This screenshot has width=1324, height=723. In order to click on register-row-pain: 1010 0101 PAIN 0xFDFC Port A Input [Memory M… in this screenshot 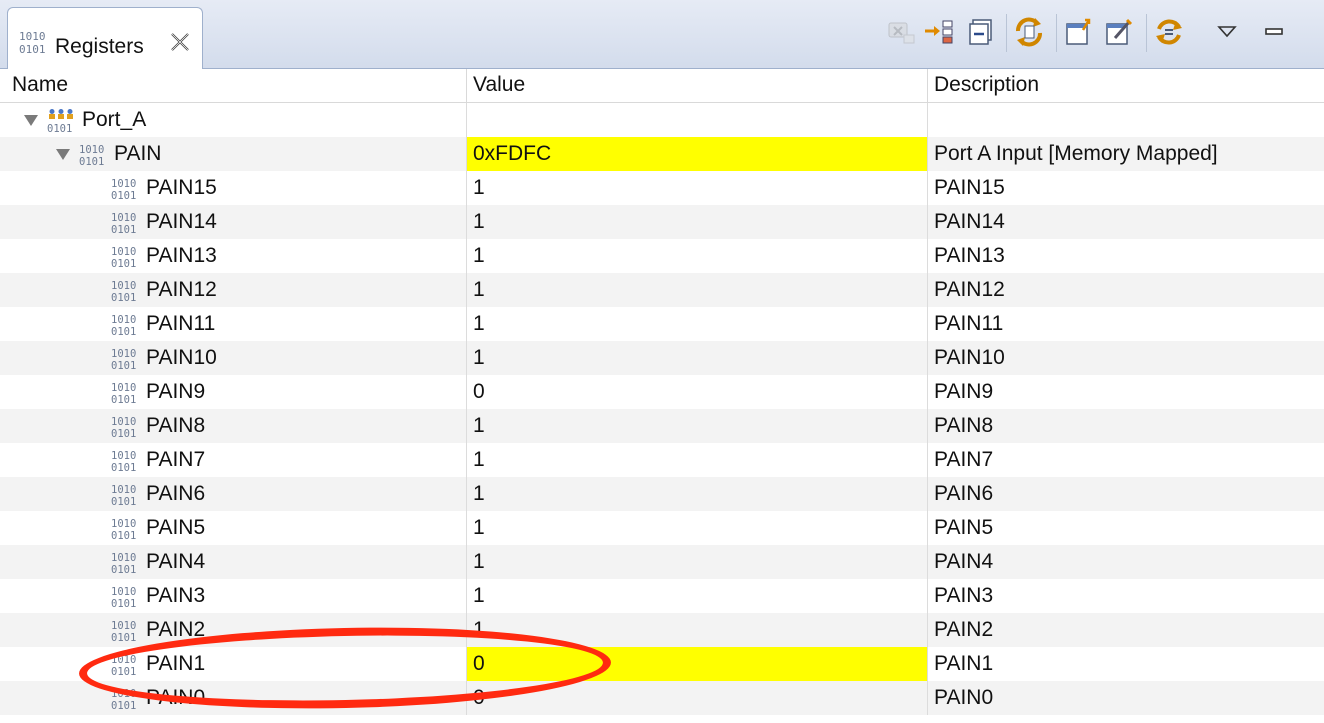, I will do `click(662, 154)`.